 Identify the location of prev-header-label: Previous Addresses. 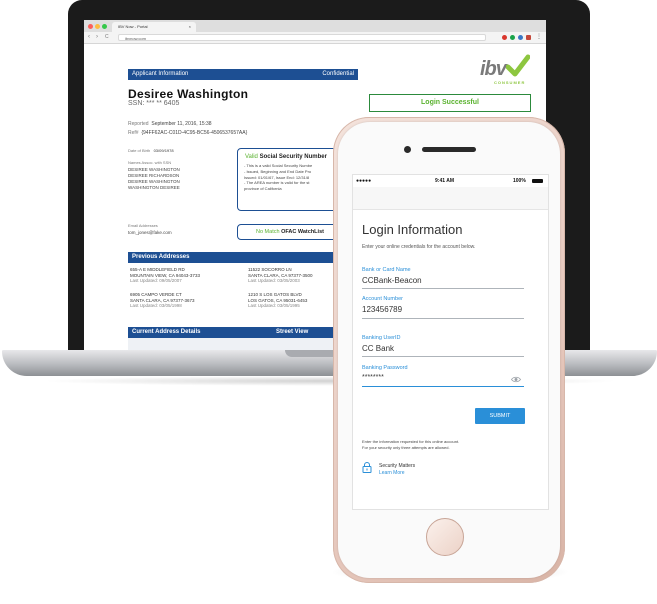
(161, 257).